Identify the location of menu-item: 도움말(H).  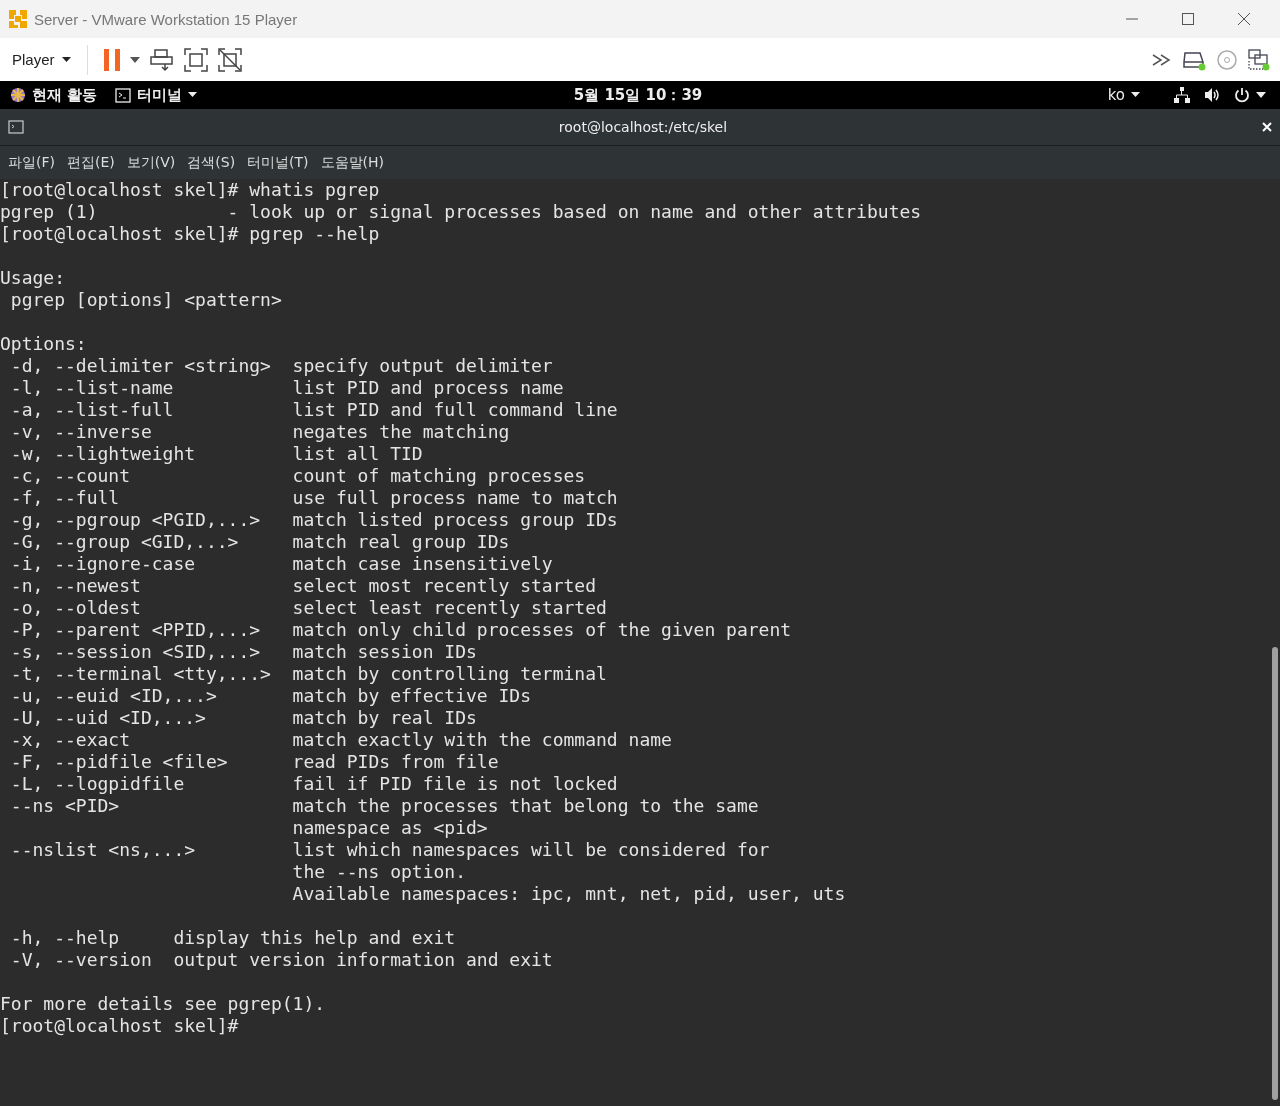
(352, 162).